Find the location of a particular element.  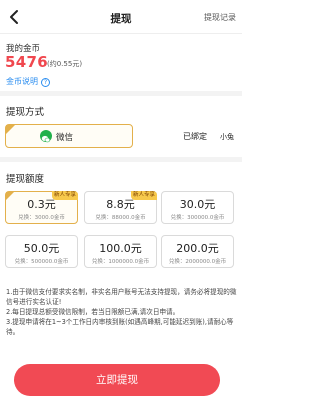

method-section-title: 提现方式 is located at coordinates (25, 112).